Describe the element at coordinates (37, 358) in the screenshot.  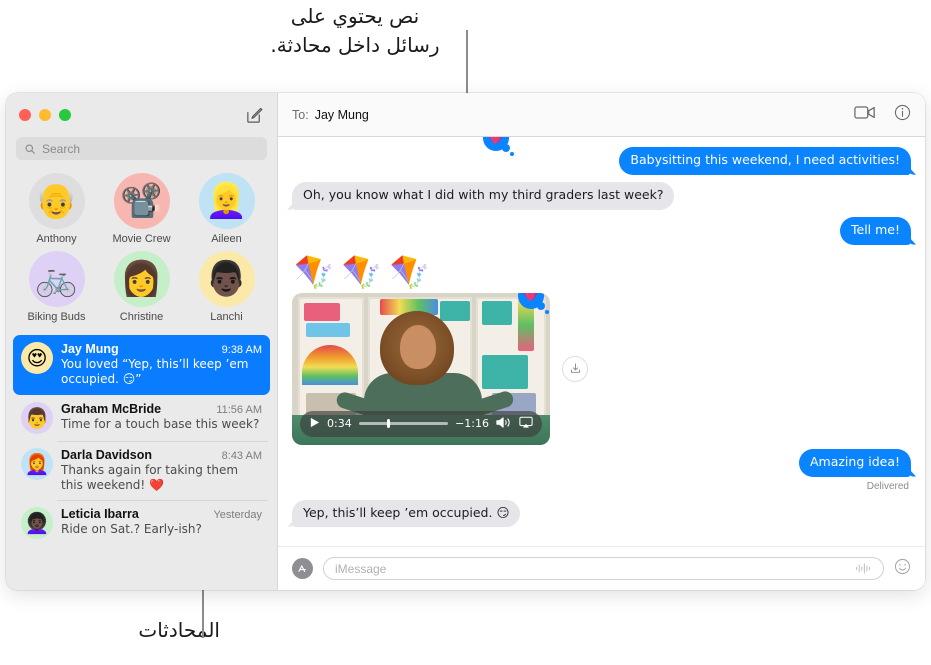
I see `avatar: 😍` at that location.